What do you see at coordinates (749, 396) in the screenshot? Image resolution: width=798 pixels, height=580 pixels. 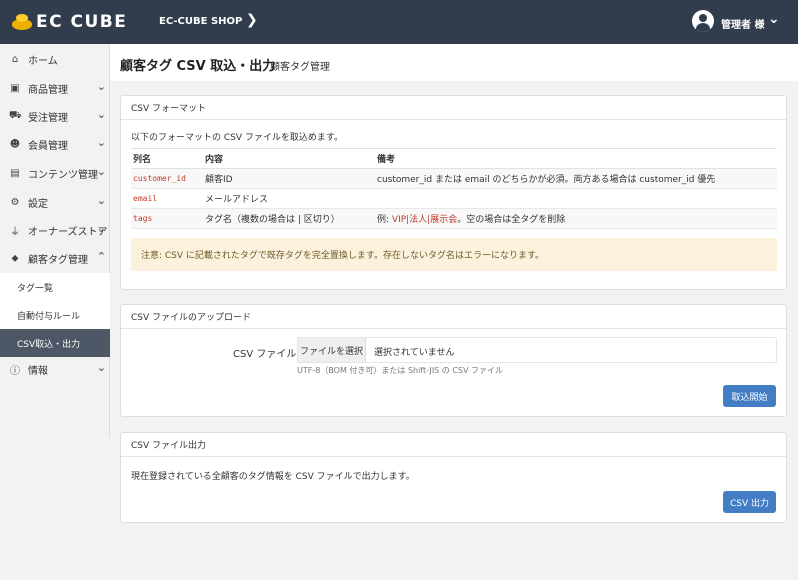 I see `import-start-button: 取込開始` at bounding box center [749, 396].